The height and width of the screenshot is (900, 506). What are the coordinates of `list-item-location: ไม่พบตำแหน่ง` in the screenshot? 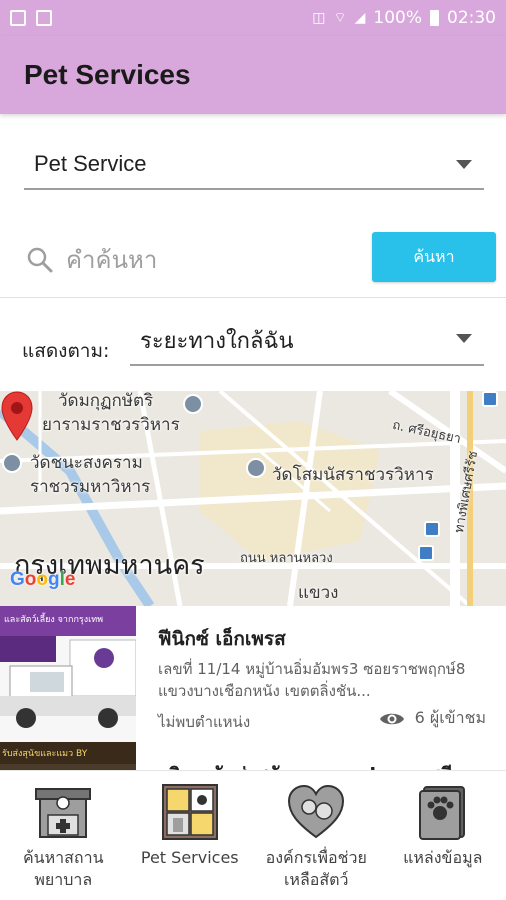 It's located at (204, 722).